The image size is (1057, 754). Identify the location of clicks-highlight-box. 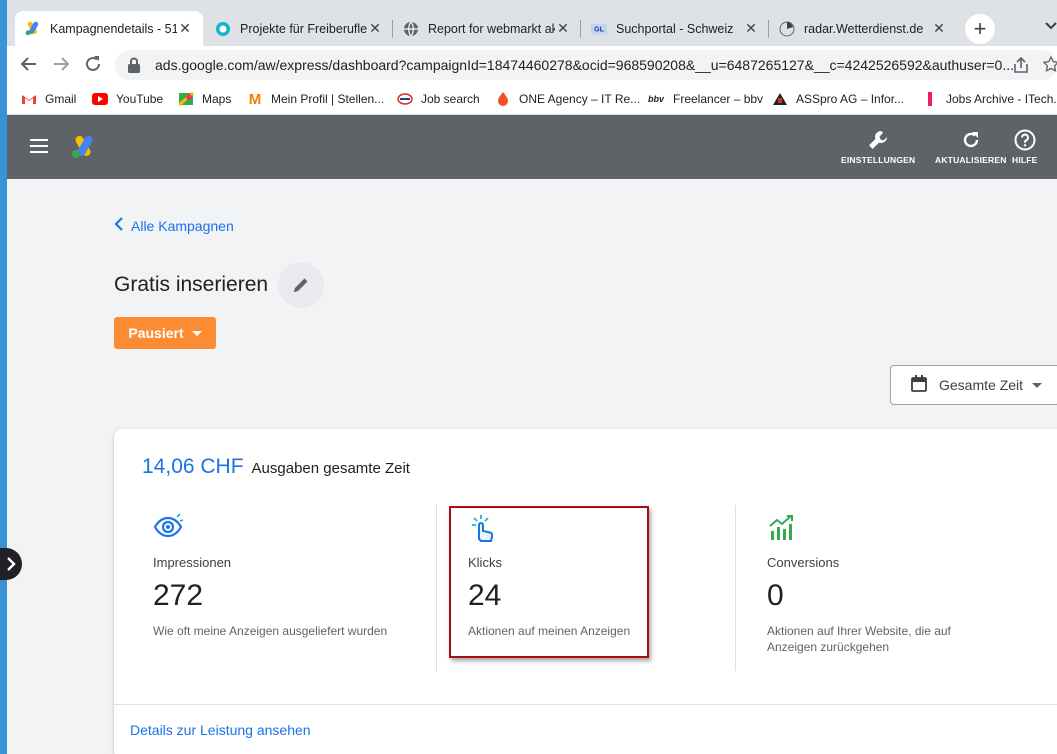
(549, 582).